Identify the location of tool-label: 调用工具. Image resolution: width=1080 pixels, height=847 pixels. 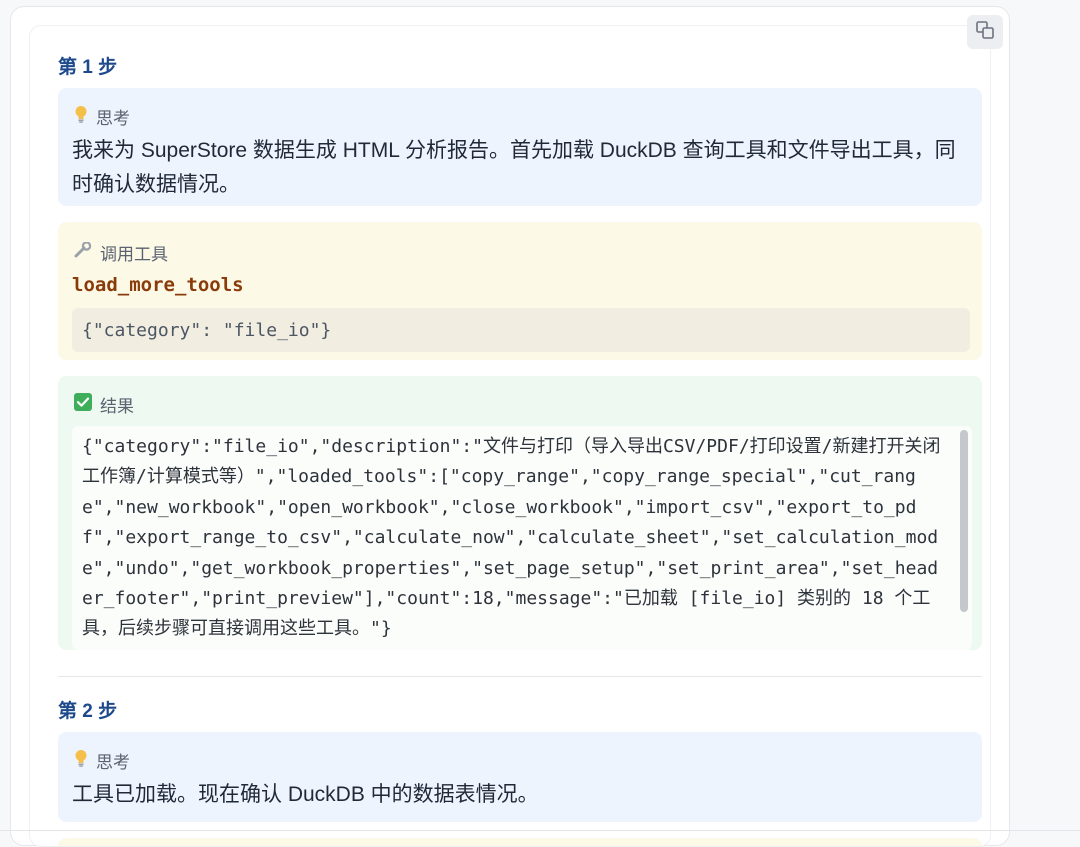
(121, 252).